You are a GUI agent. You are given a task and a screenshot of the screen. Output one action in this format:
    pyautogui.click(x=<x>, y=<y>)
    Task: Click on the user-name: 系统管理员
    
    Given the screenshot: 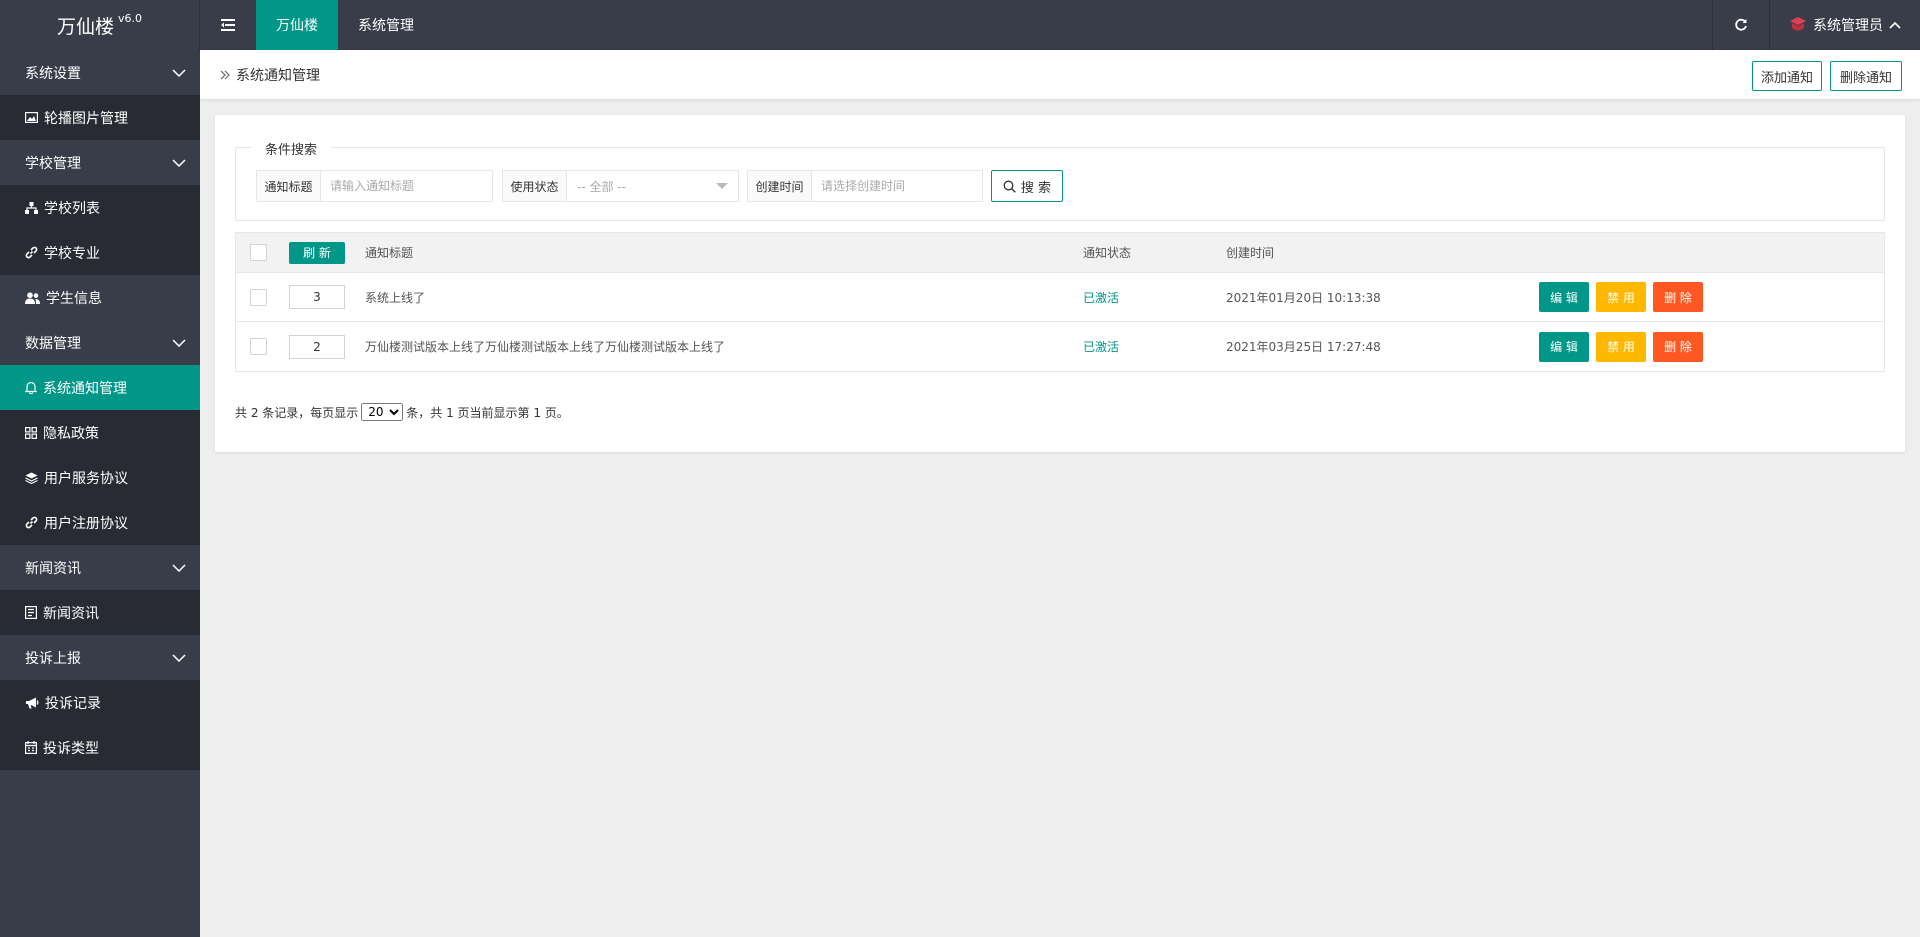 What is the action you would take?
    pyautogui.click(x=1848, y=26)
    